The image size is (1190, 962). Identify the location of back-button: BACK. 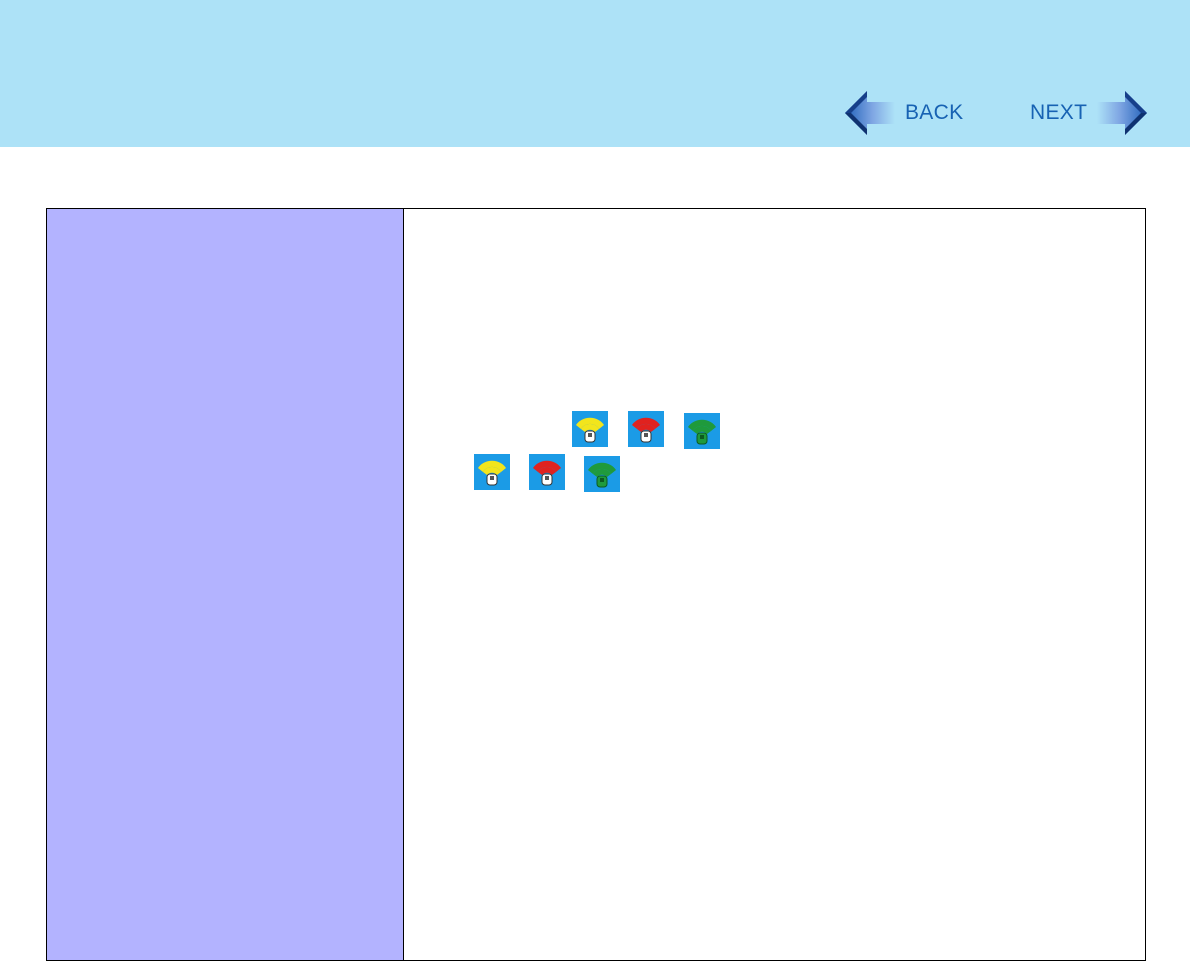
(903, 113).